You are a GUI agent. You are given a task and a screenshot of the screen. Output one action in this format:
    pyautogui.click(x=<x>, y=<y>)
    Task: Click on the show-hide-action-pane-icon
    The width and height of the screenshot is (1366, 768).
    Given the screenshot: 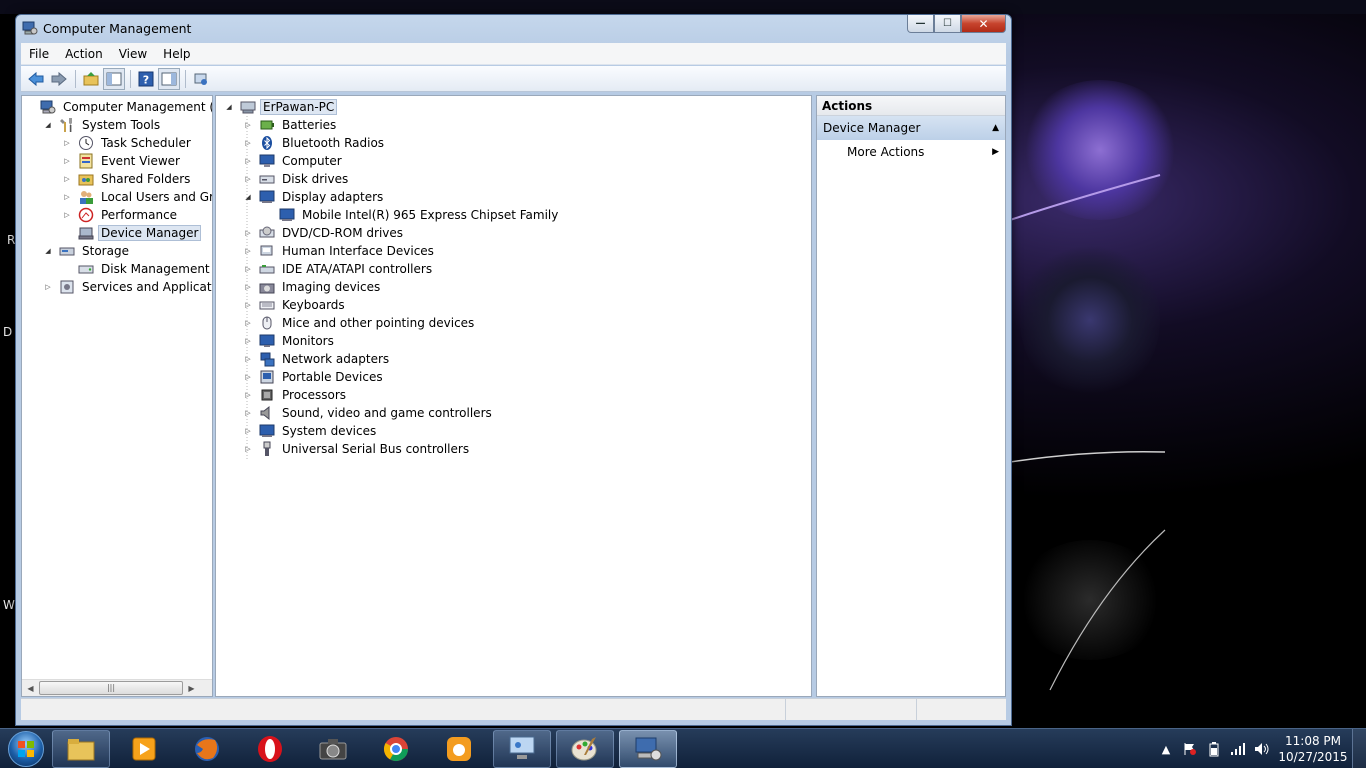 What is the action you would take?
    pyautogui.click(x=169, y=78)
    